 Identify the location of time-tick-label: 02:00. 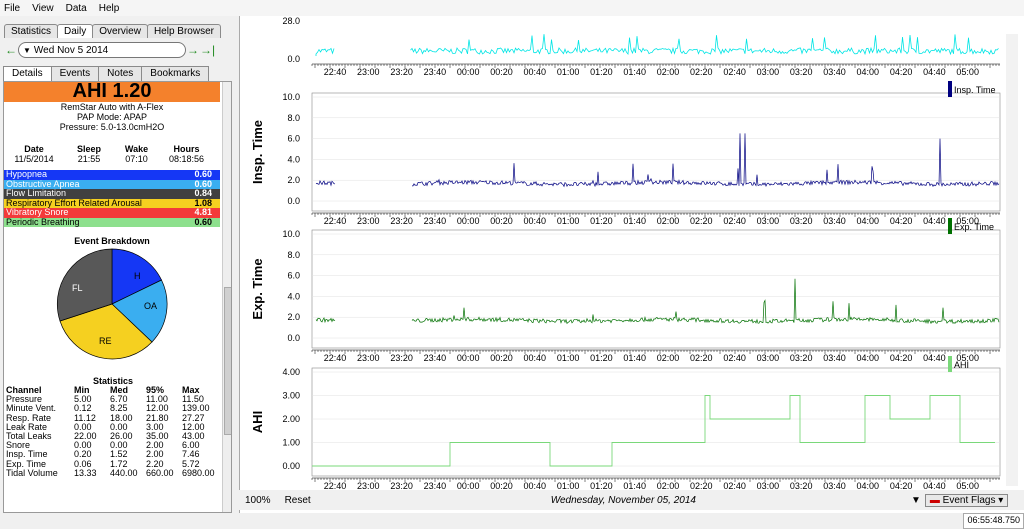
(668, 72).